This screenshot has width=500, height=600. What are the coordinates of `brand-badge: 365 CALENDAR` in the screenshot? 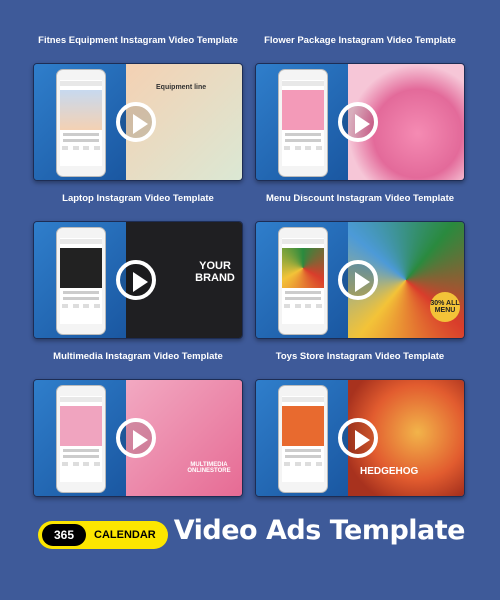 It's located at (103, 535).